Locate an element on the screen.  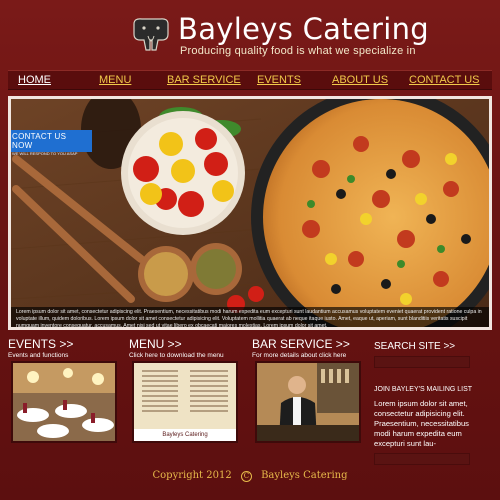
events-panel-sub: Events and functions is located at coordinates (38, 355).